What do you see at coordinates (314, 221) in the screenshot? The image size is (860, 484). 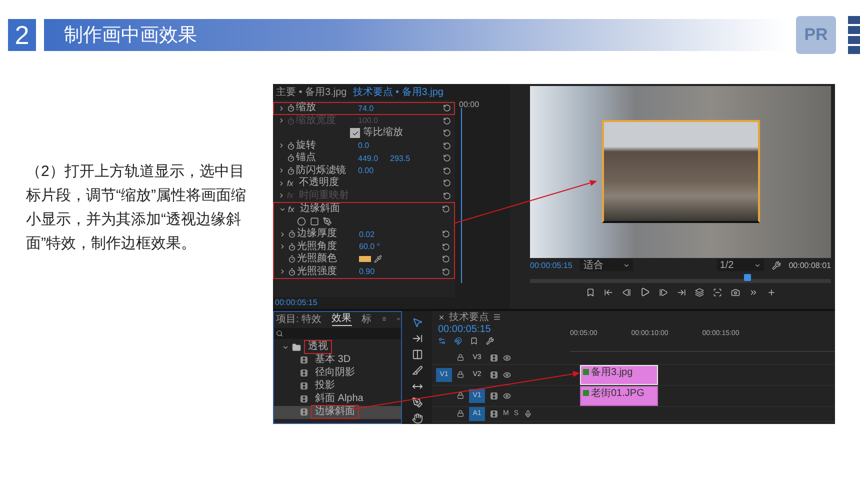 I see `rectangle-icon` at bounding box center [314, 221].